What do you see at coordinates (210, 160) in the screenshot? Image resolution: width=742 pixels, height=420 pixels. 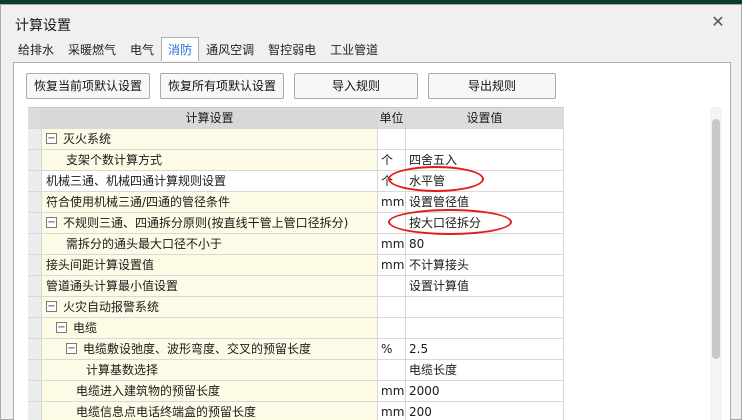 I see `setting-label-cell: 支架个数计算方式` at bounding box center [210, 160].